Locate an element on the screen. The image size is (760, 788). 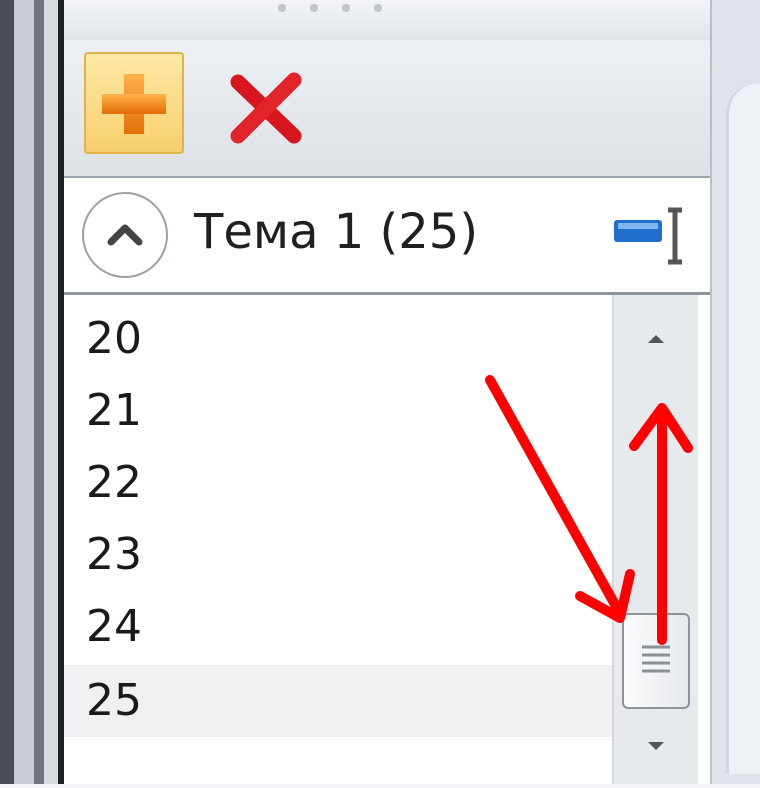
delete-button is located at coordinates (266, 108).